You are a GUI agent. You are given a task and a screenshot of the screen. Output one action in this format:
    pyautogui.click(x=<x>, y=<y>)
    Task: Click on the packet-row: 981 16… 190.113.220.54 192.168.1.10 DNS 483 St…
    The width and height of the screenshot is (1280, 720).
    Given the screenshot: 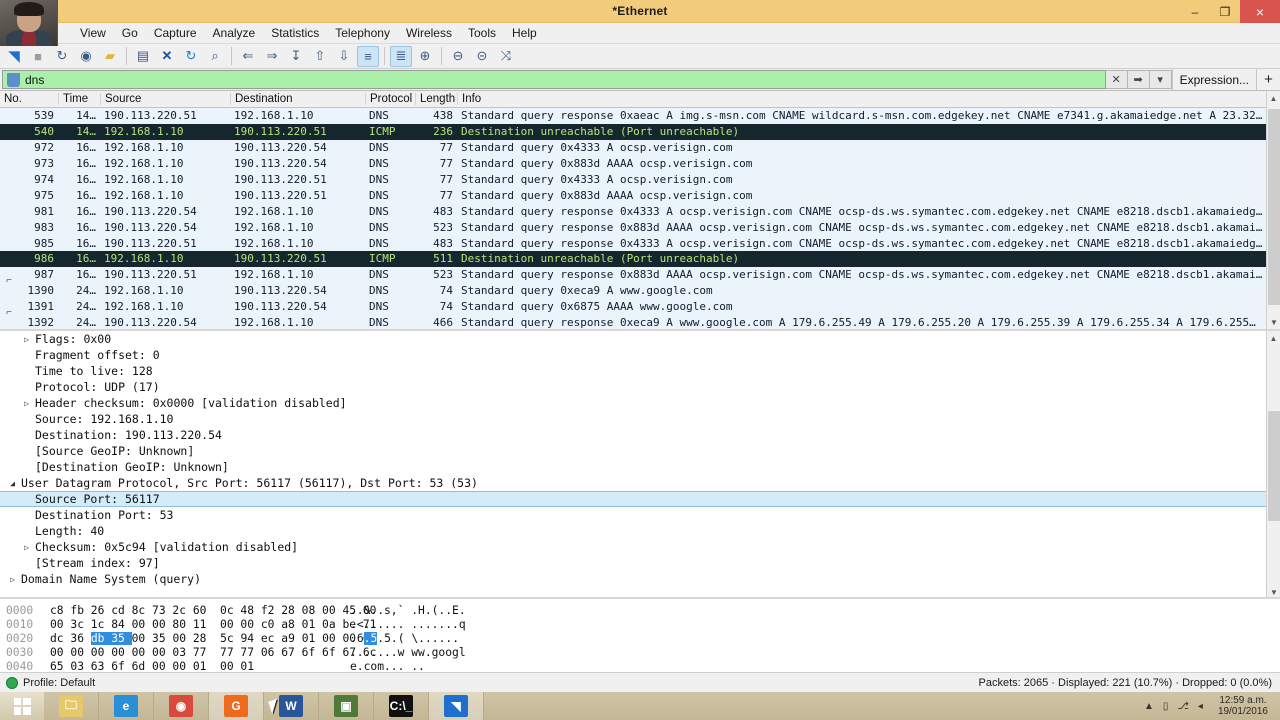 What is the action you would take?
    pyautogui.click(x=640, y=211)
    